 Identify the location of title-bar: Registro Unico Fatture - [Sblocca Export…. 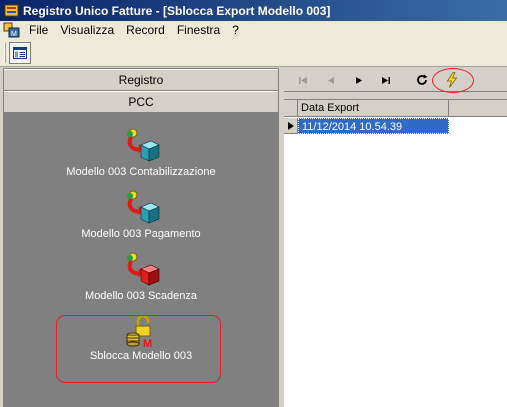
(253, 10).